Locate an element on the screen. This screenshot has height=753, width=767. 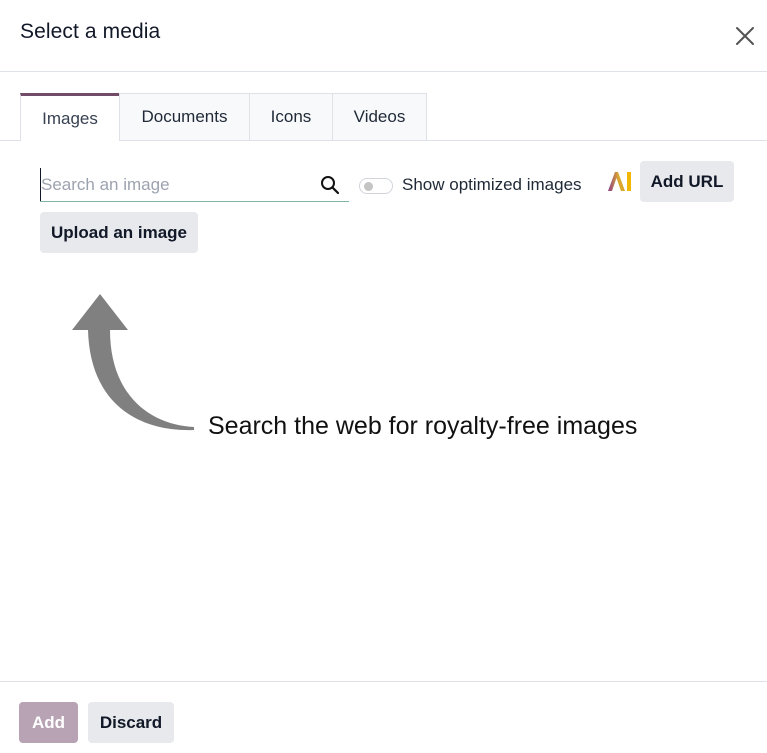
close-icon is located at coordinates (745, 36).